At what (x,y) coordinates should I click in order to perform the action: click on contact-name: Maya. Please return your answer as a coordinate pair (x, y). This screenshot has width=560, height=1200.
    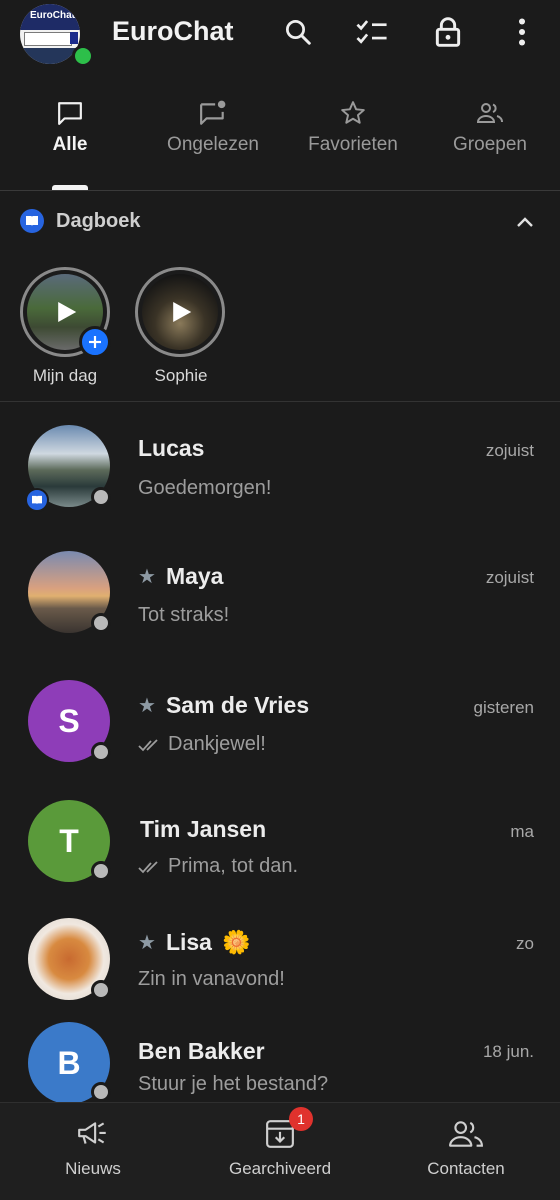
    Looking at the image, I should click on (194, 576).